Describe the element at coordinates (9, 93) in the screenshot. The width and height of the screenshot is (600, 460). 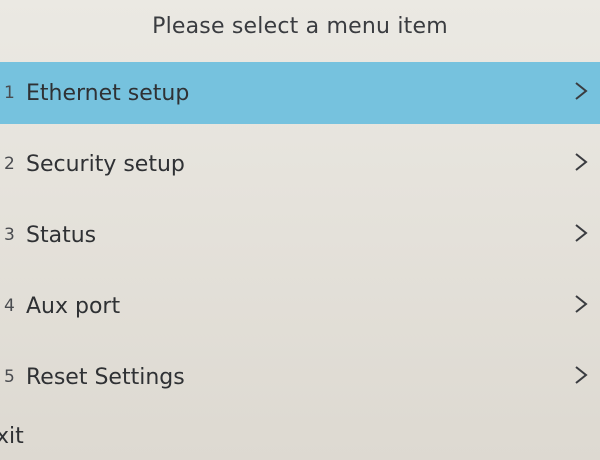
I see `menu-item-number: 1` at that location.